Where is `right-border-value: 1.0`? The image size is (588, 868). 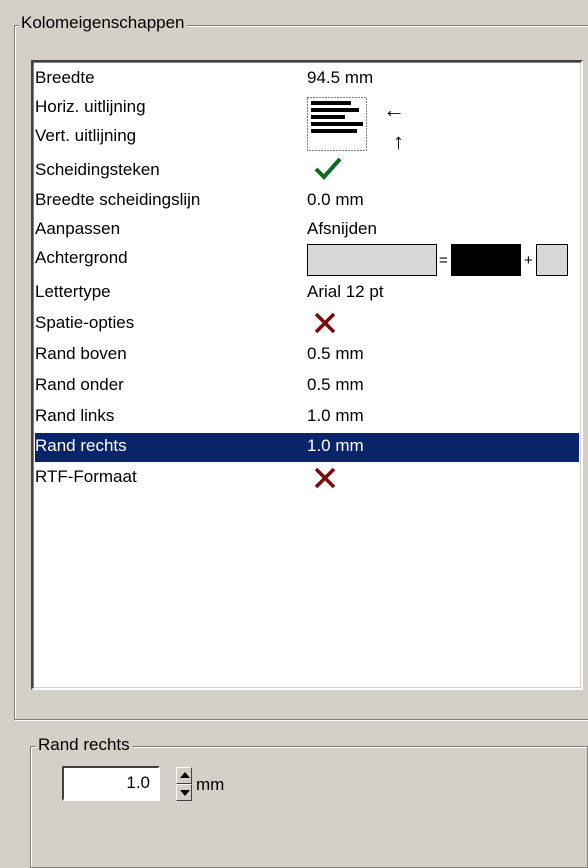
right-border-value: 1.0 is located at coordinates (138, 782).